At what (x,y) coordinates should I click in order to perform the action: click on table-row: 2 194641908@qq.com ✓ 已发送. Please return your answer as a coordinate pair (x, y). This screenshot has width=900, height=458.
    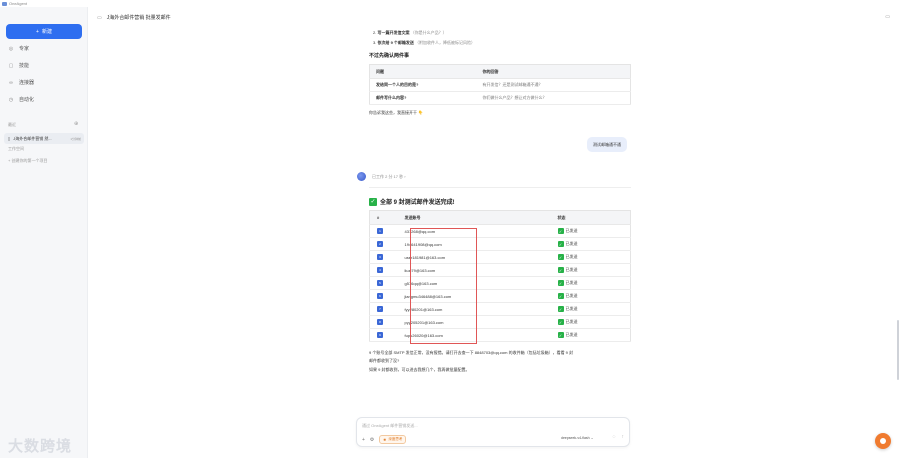
    Looking at the image, I should click on (500, 244).